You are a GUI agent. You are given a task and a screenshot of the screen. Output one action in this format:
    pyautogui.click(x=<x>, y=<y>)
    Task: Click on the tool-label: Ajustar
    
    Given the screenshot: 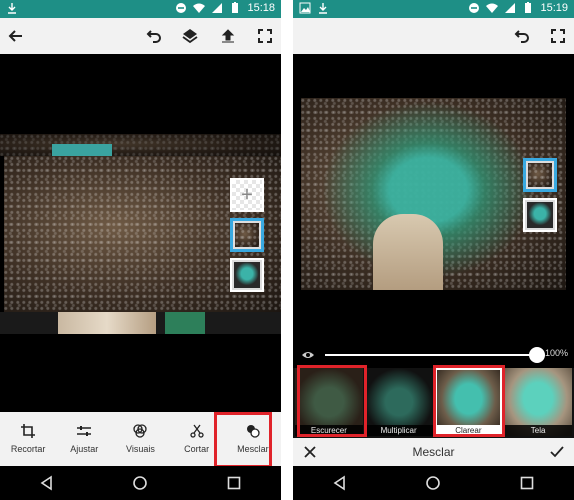 What is the action you would take?
    pyautogui.click(x=84, y=449)
    